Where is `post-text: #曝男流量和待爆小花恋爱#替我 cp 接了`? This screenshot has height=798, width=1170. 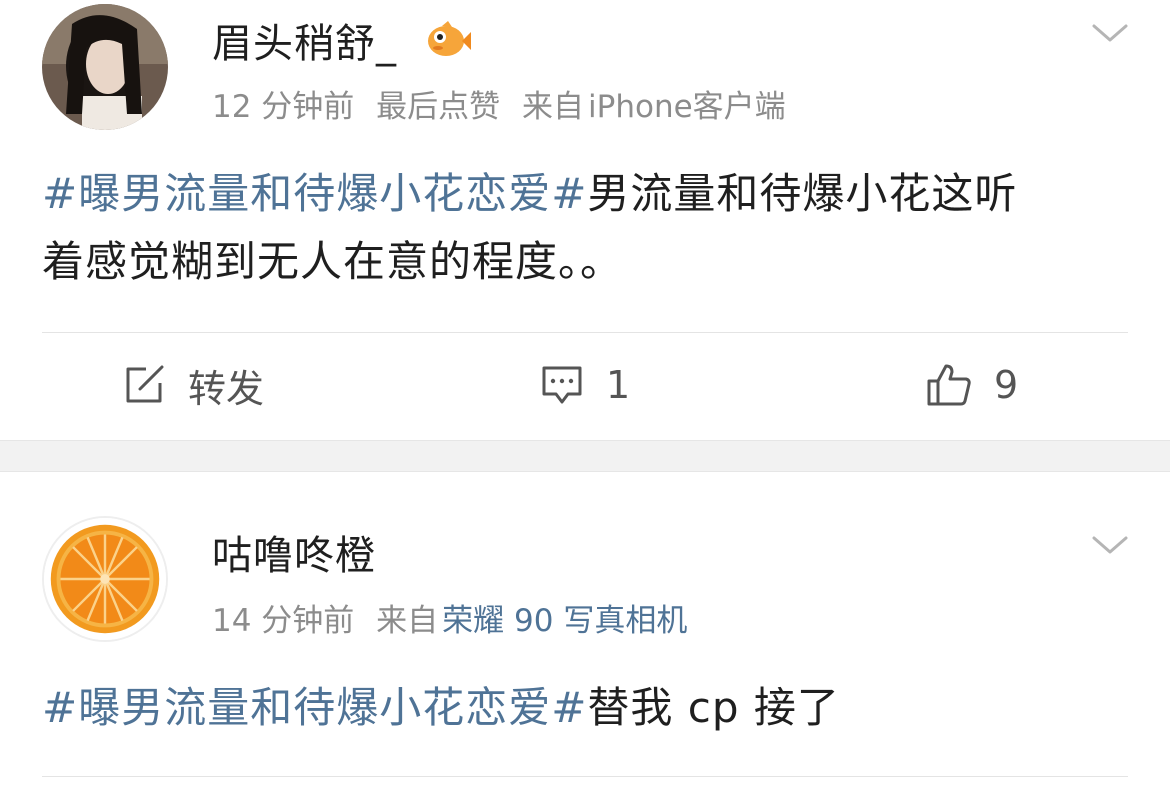 post-text: #曝男流量和待爆小花恋爱#替我 cp 接了 is located at coordinates (587, 708).